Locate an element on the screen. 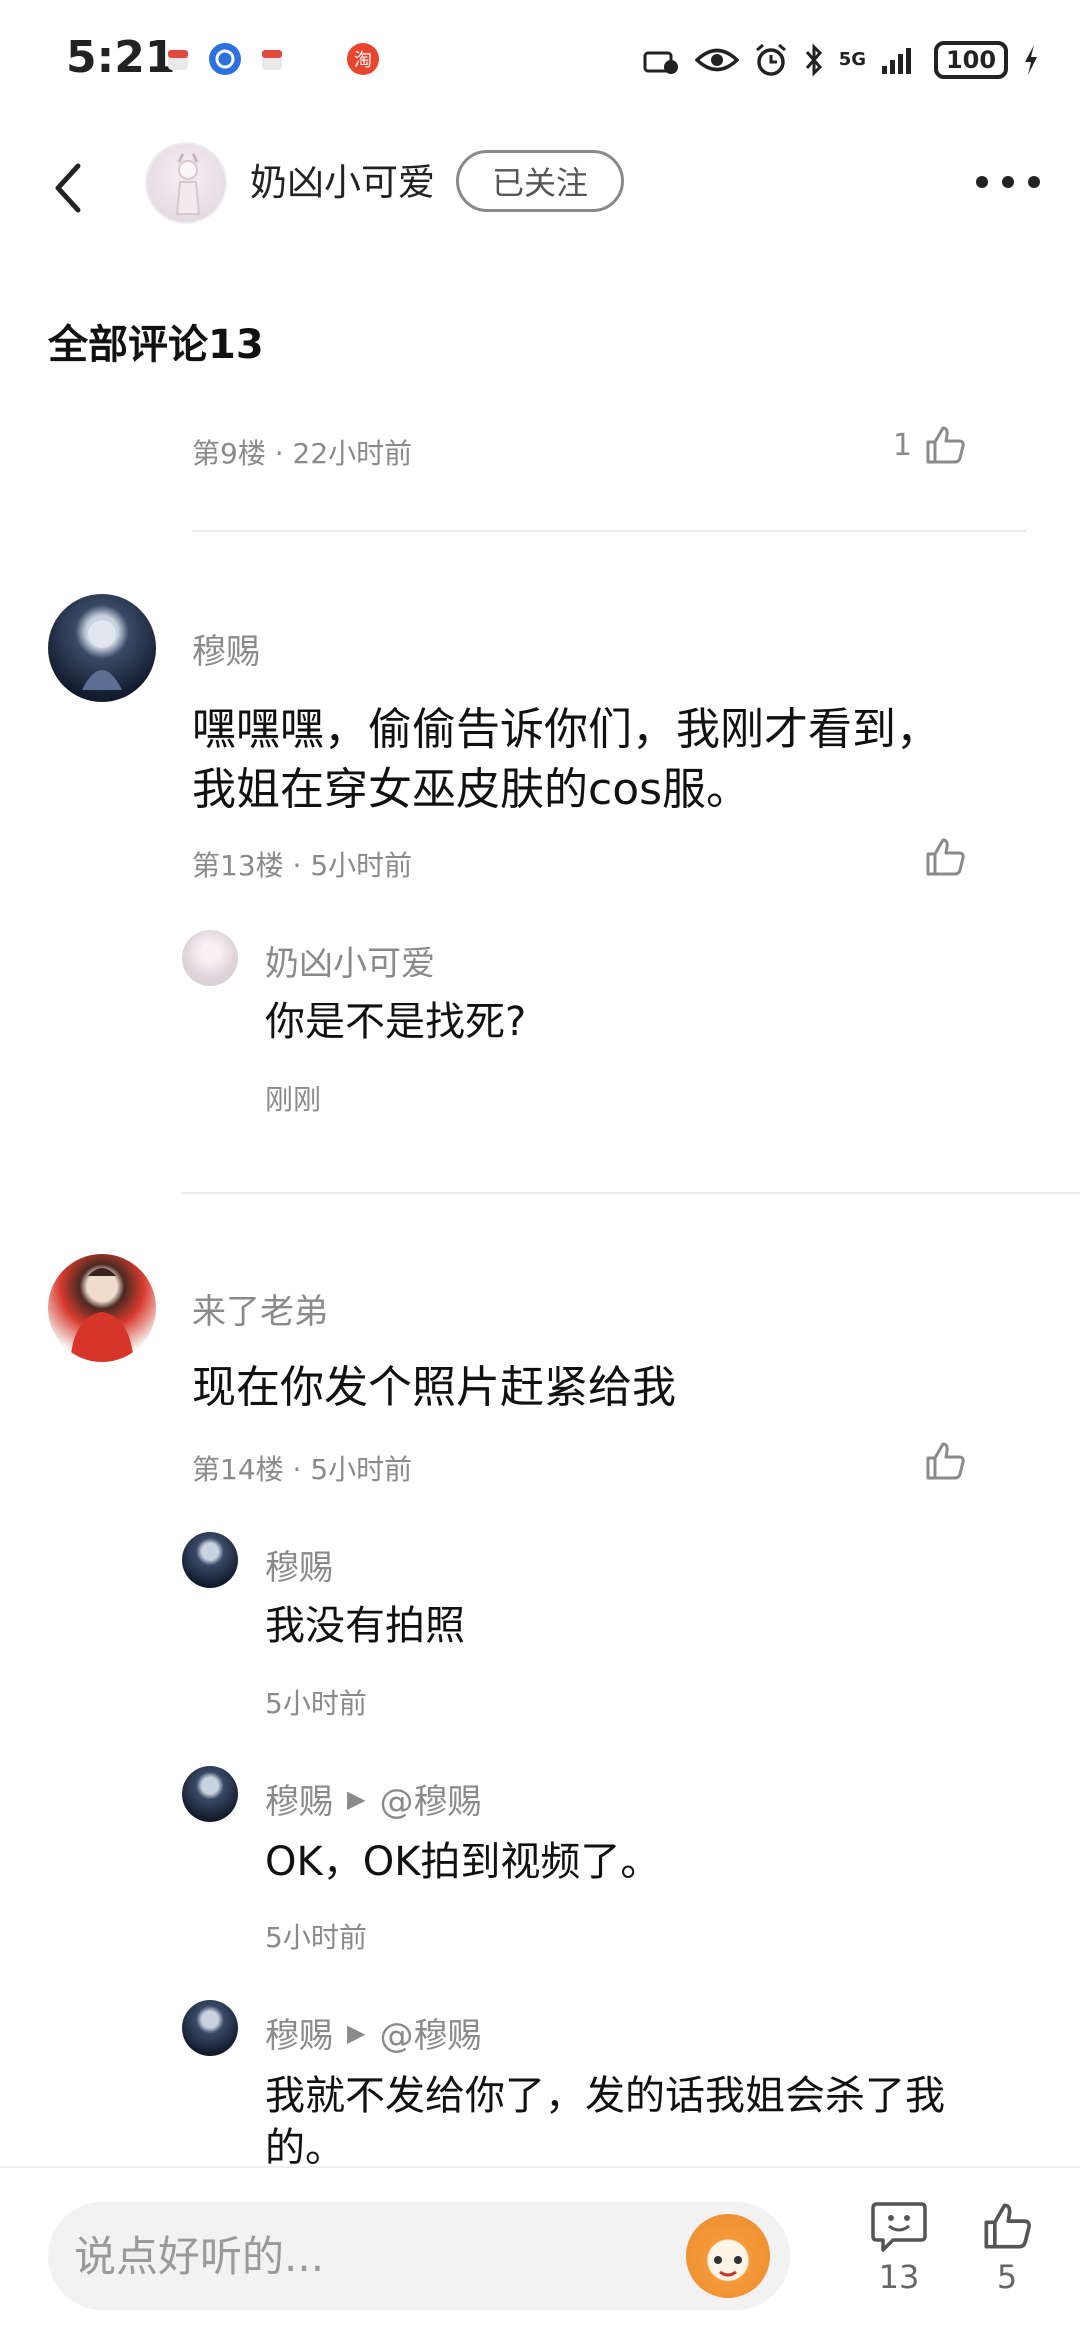  comment-input-box is located at coordinates (419, 2256).